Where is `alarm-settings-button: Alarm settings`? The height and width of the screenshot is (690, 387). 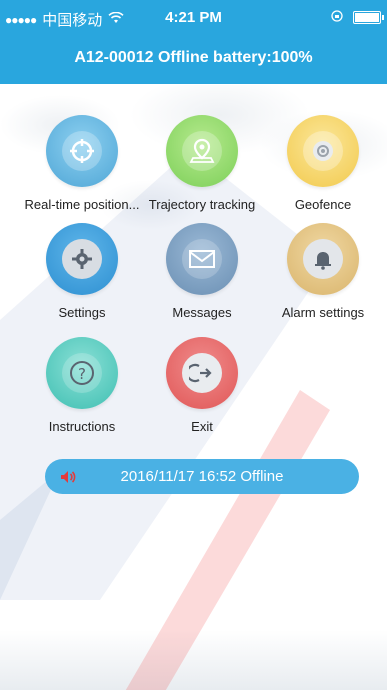 alarm-settings-button: Alarm settings is located at coordinates (322, 271).